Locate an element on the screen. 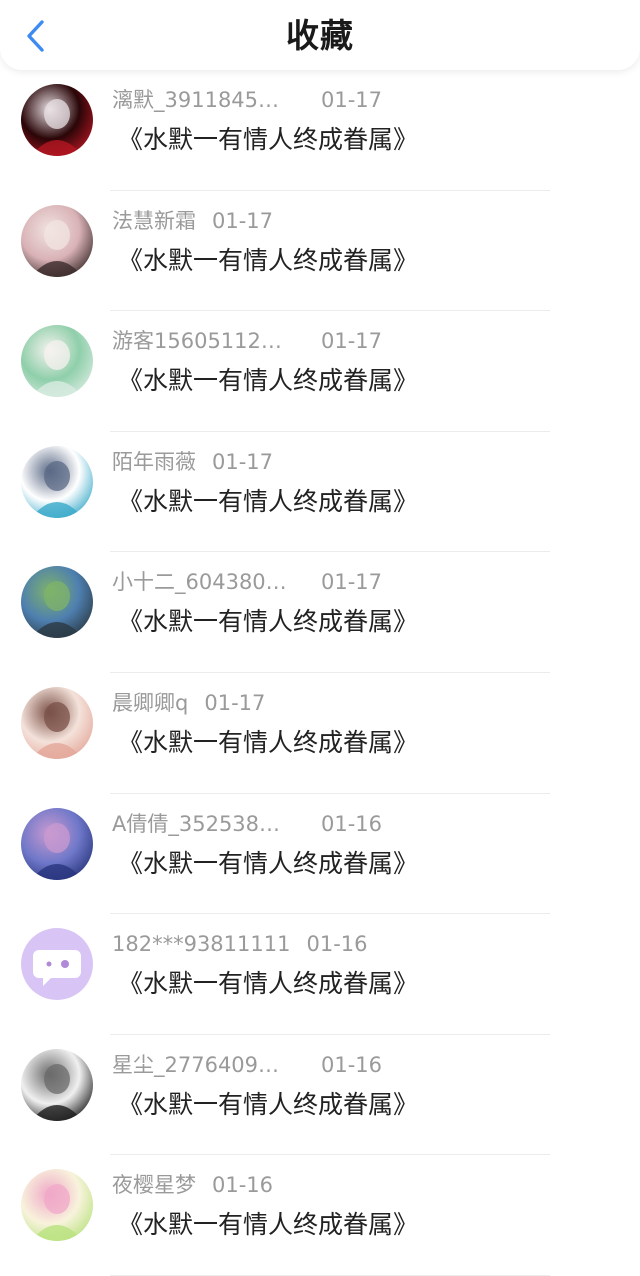  page-title: 收藏 is located at coordinates (320, 35).